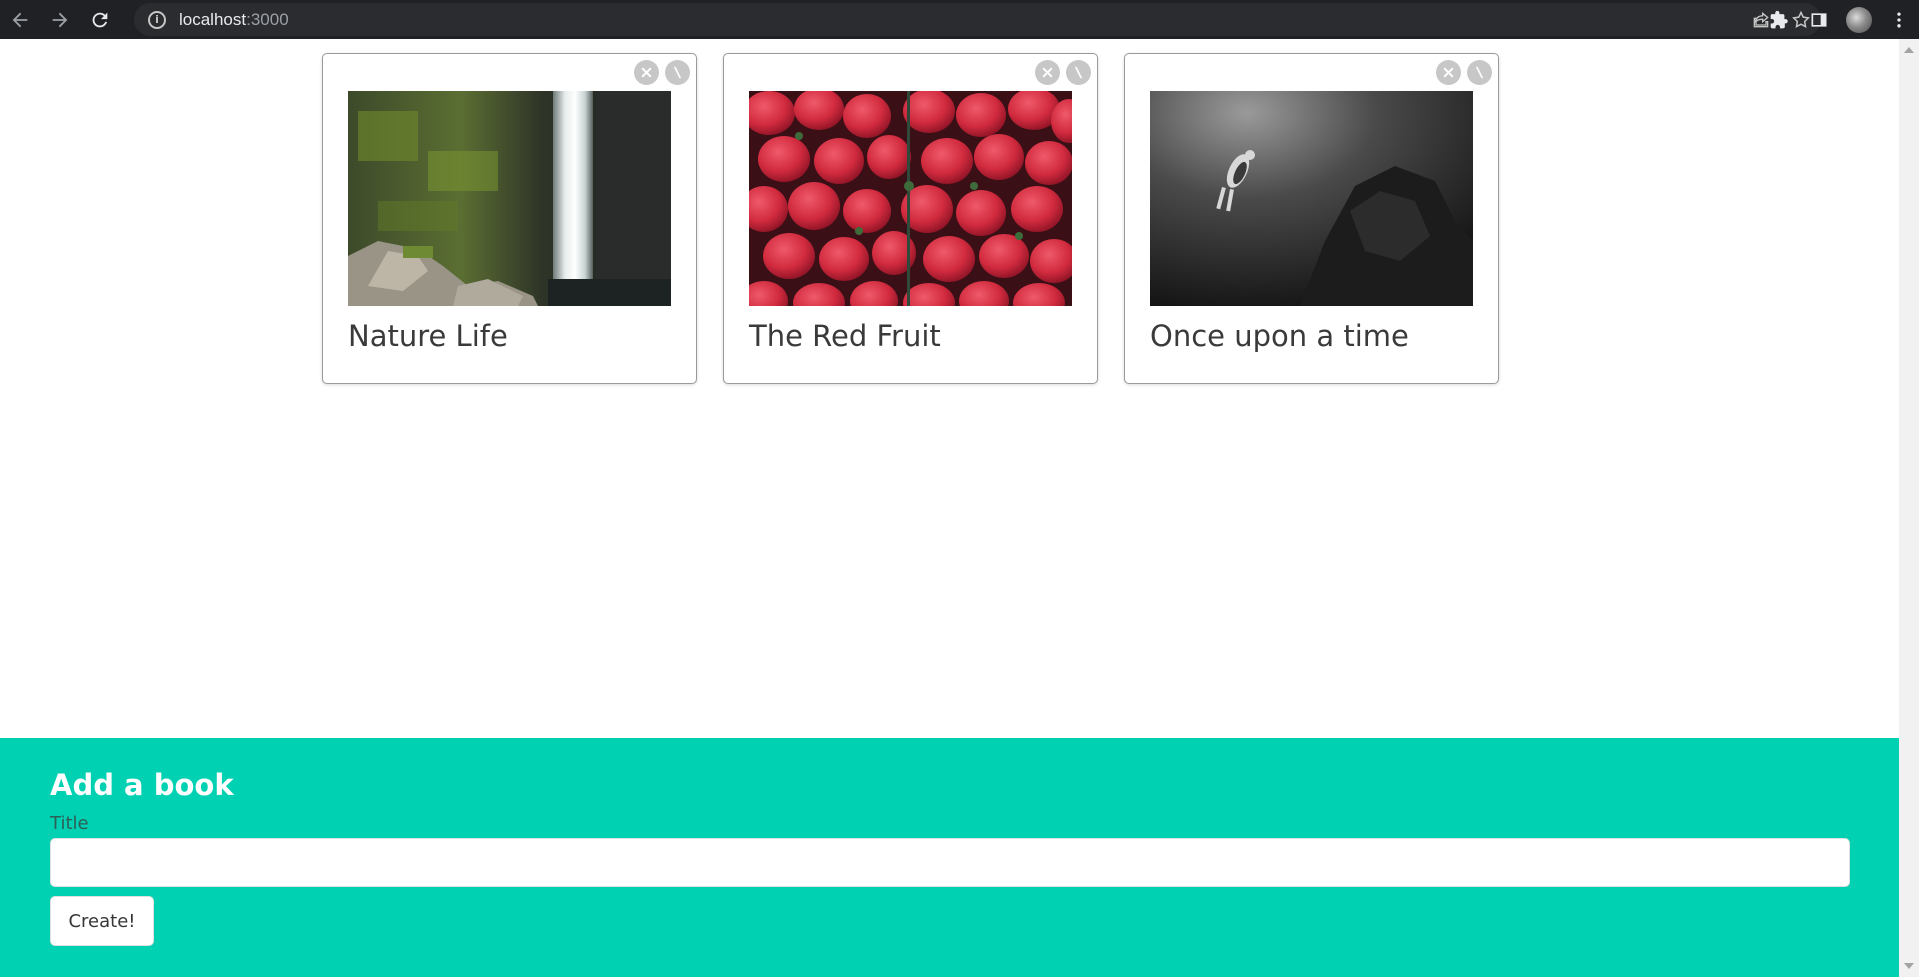  Describe the element at coordinates (977, 19) in the screenshot. I see `address-bar: i localhost:3000` at that location.